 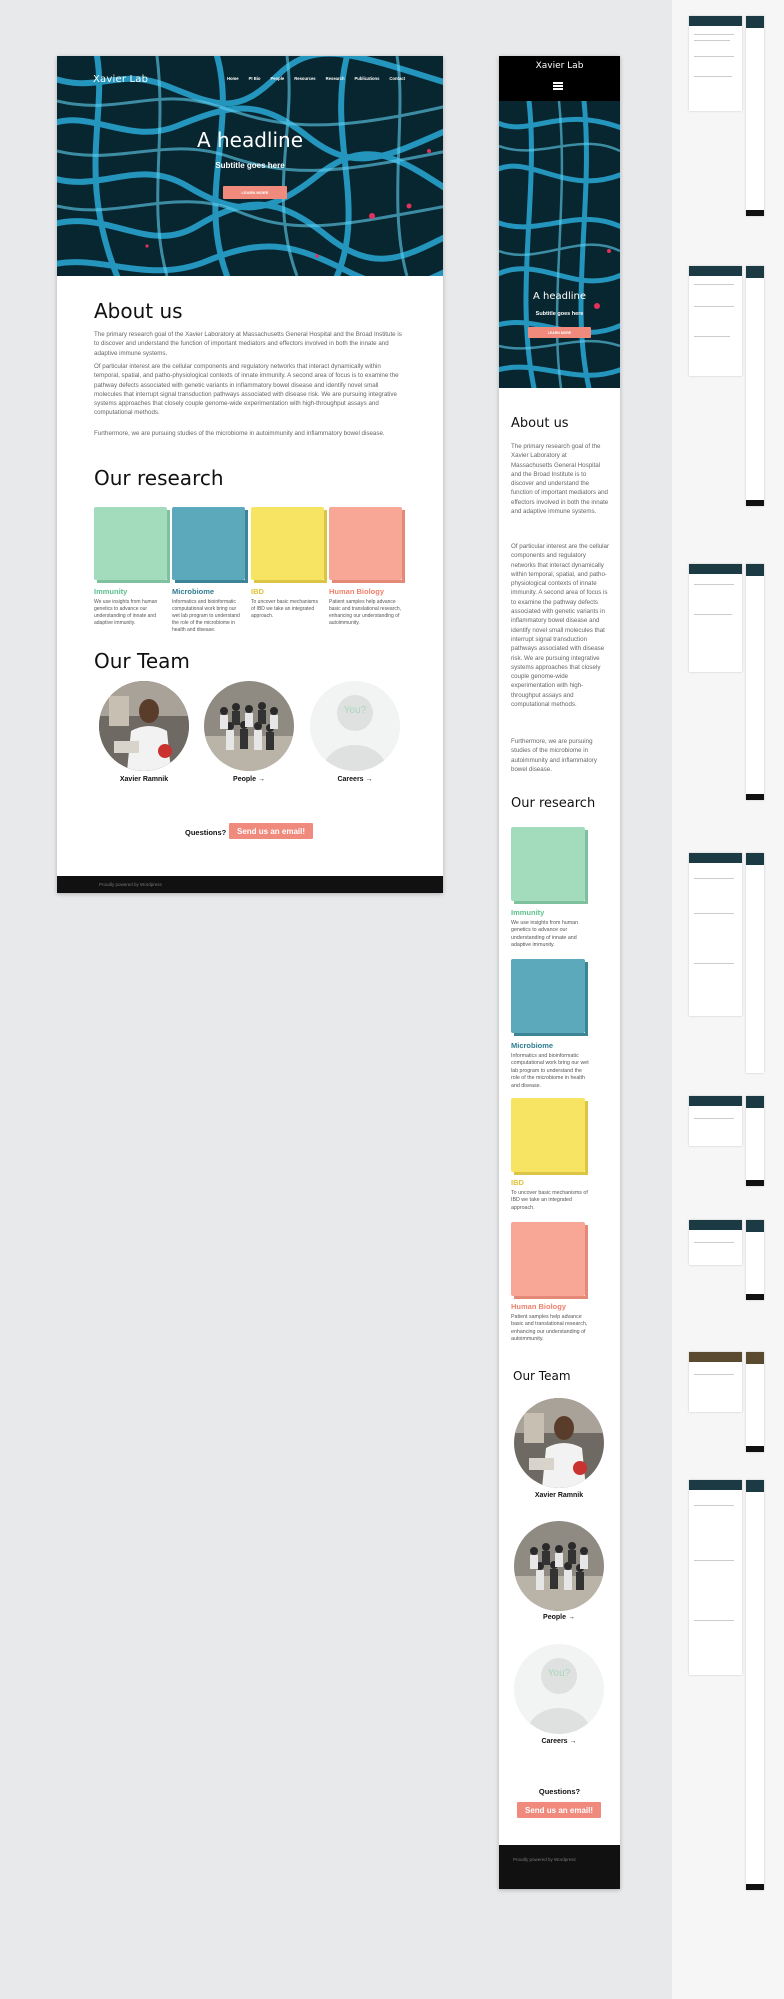 I want to click on email-button: Send us an email!, so click(x=271, y=831).